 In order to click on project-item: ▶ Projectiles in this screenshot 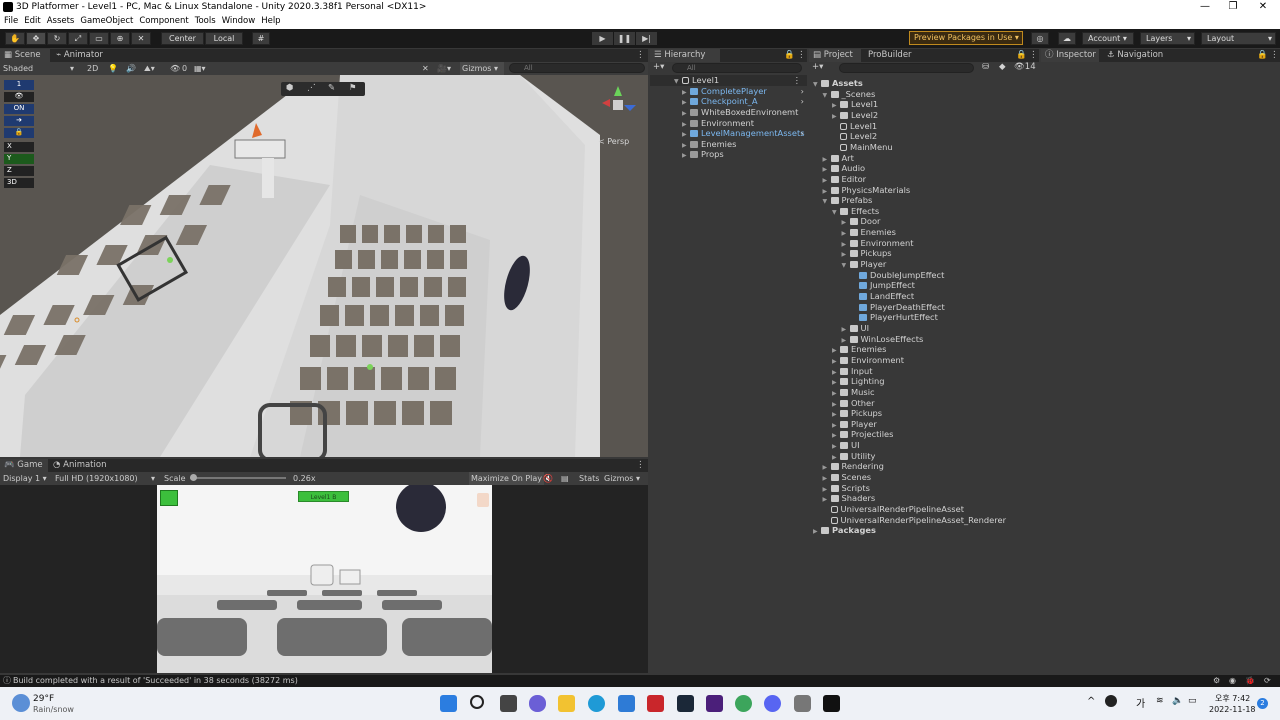, I will do `click(924, 434)`.